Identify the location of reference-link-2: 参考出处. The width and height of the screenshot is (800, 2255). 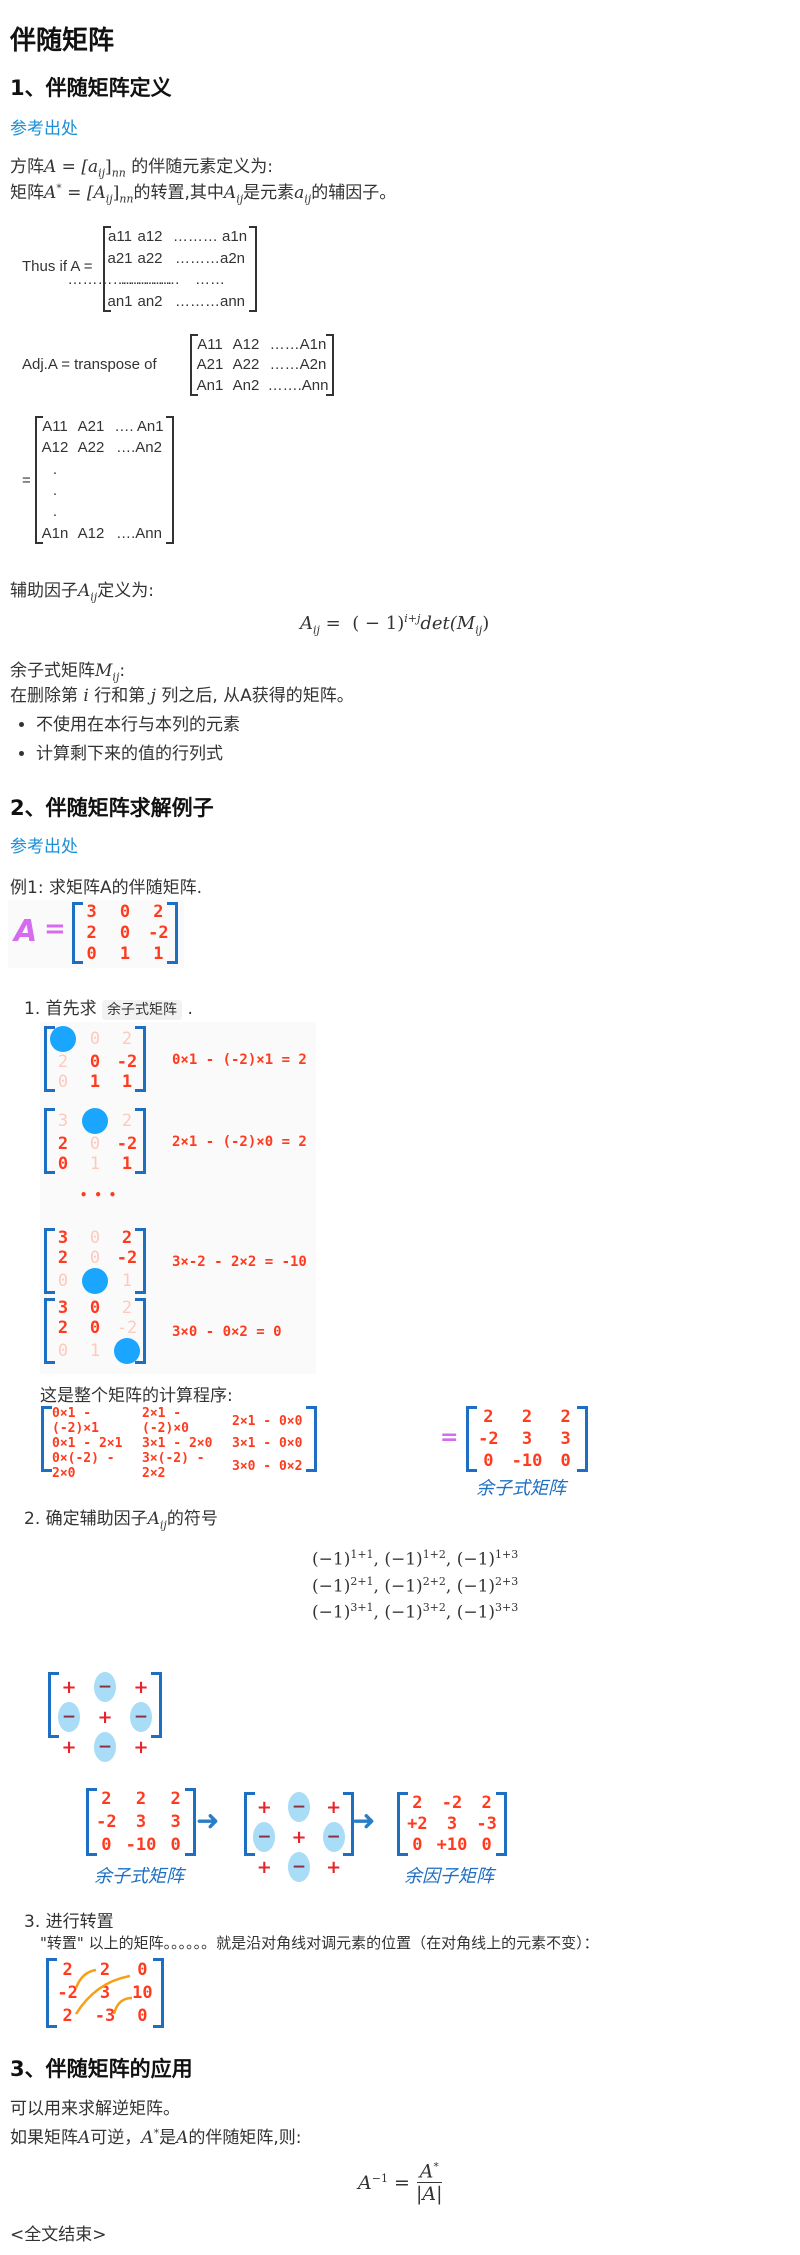
(44, 844).